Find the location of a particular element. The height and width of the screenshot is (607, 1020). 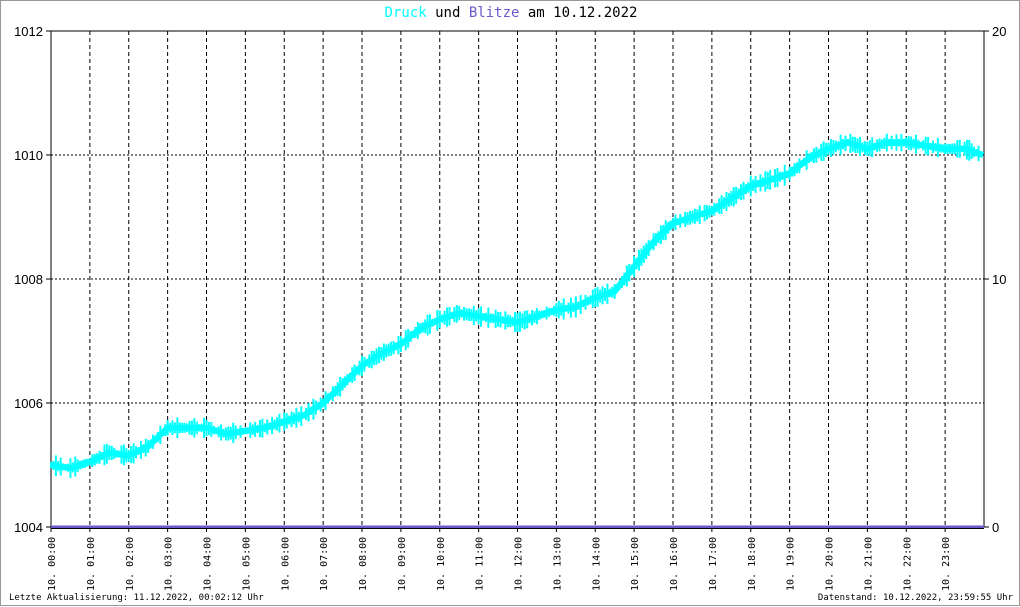

x-tick-label: 10. 17:00 is located at coordinates (713, 564).